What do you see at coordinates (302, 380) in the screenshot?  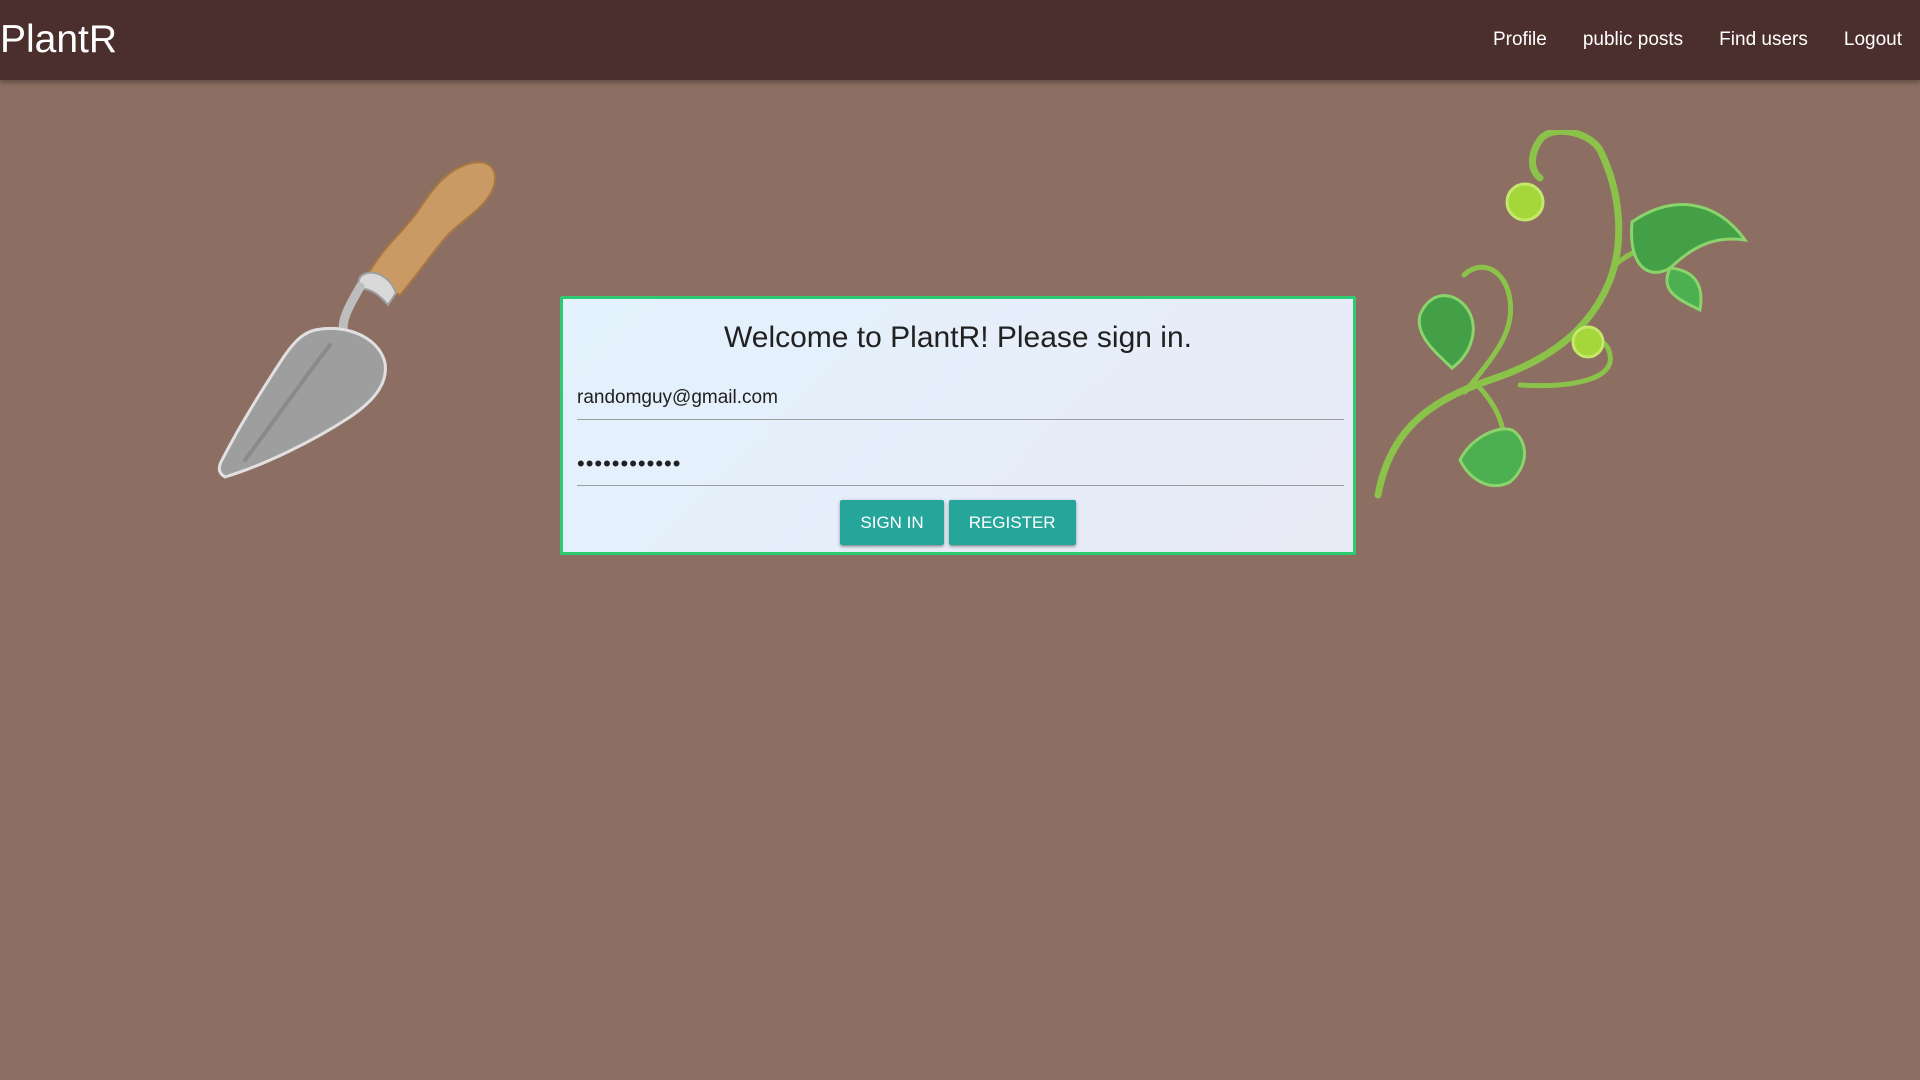 I see `trowel-blade` at bounding box center [302, 380].